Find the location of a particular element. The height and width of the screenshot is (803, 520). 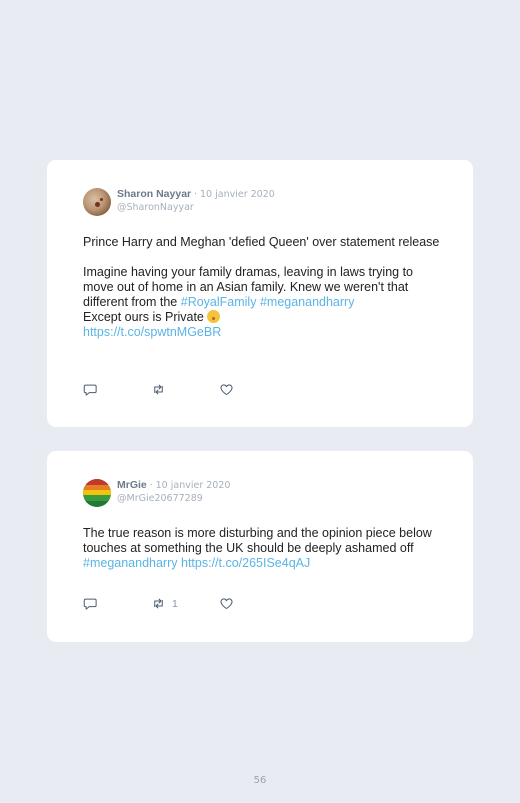

tweet-meta: MrGie · 10 janvier 2020 @MrGie20677289 is located at coordinates (173, 492).